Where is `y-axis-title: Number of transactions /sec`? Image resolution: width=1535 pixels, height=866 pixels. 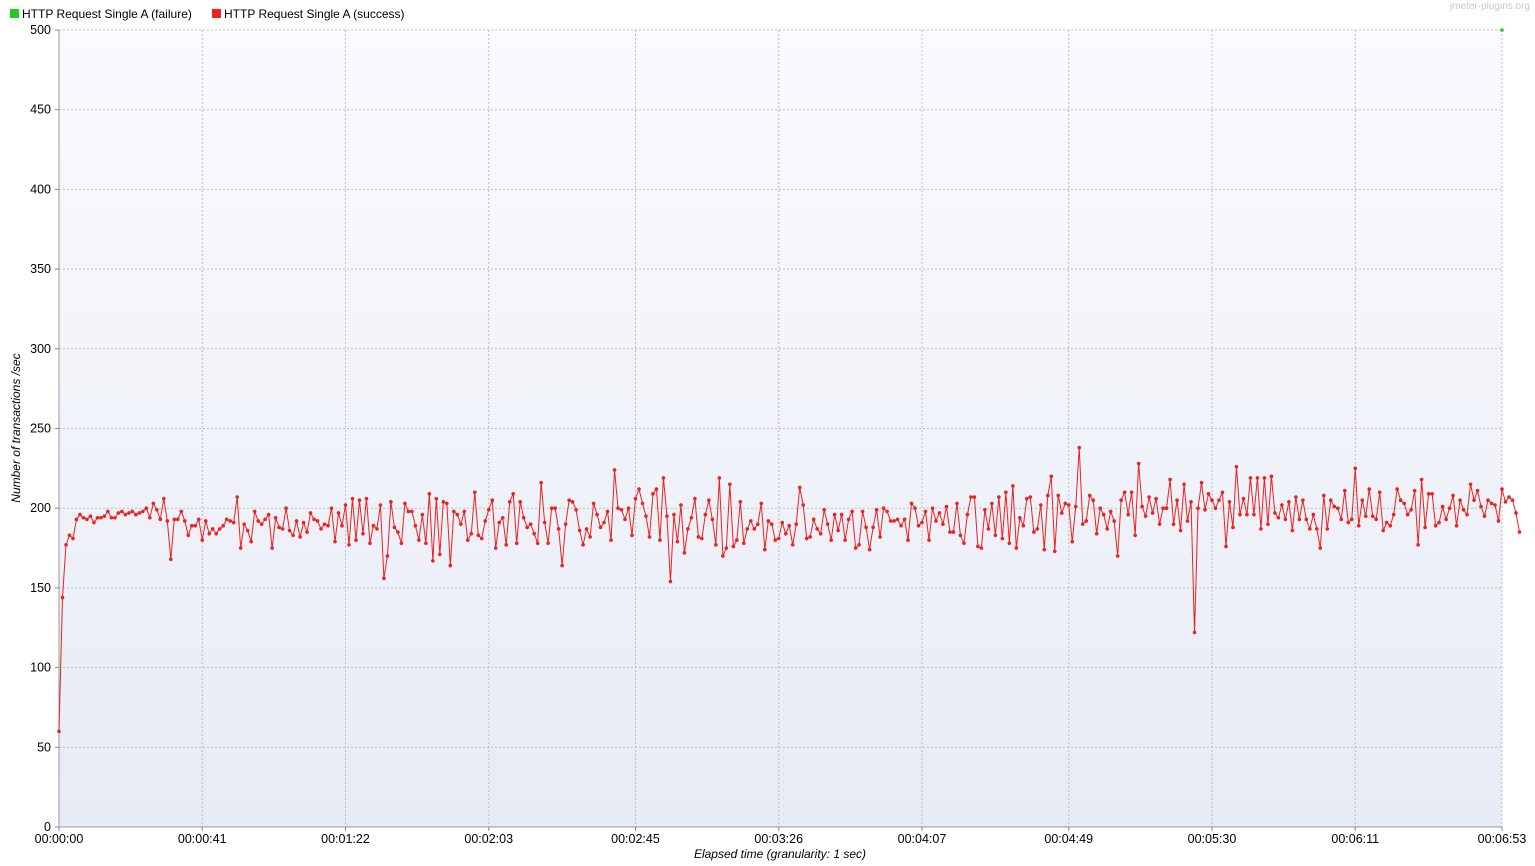
y-axis-title: Number of transactions /sec is located at coordinates (16, 427).